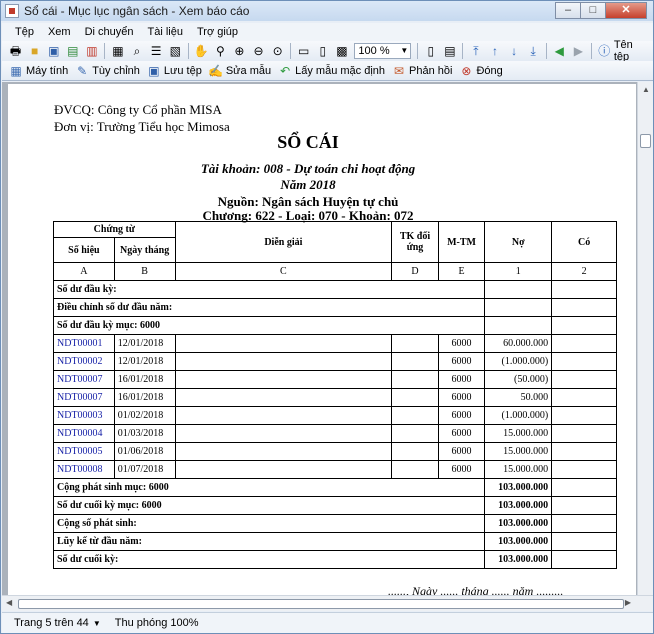 The image size is (654, 634). I want to click on debit-cell: (1.000.000), so click(518, 415).